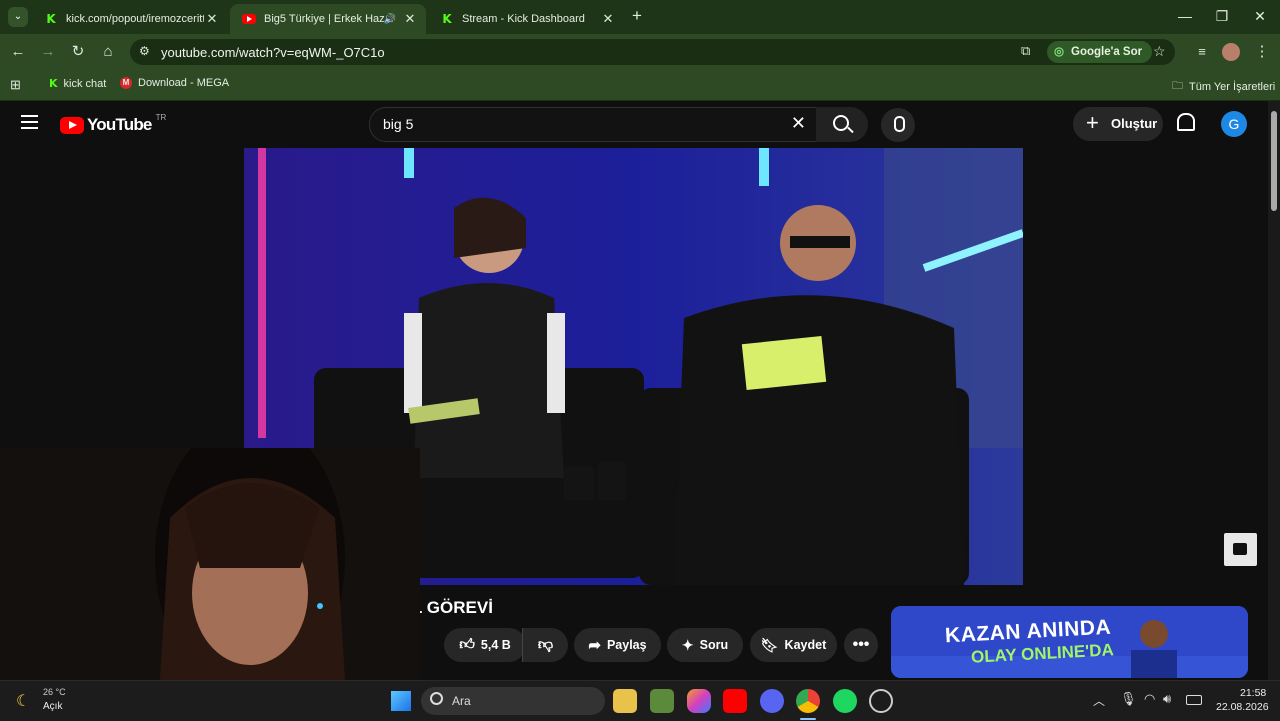 This screenshot has height=721, width=1280. What do you see at coordinates (144, 51) in the screenshot?
I see `site-info-icon: ⚙` at bounding box center [144, 51].